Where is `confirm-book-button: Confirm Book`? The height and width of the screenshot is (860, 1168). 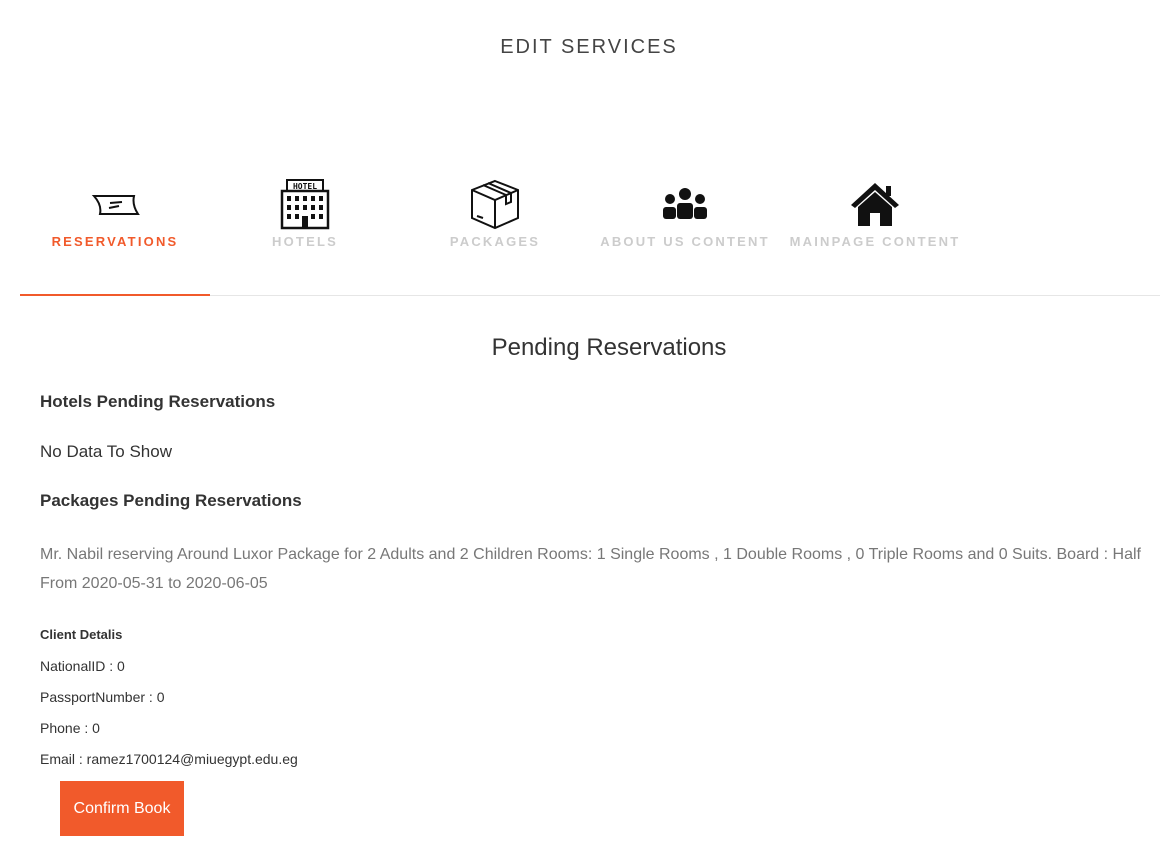 confirm-book-button: Confirm Book is located at coordinates (122, 808).